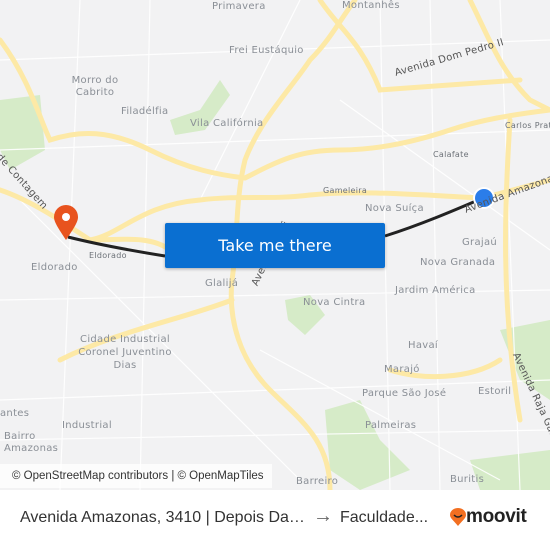 The height and width of the screenshot is (550, 550). Describe the element at coordinates (125, 352) in the screenshot. I see `map-label: Cidade Industrial Coronel Juventino Dias` at that location.